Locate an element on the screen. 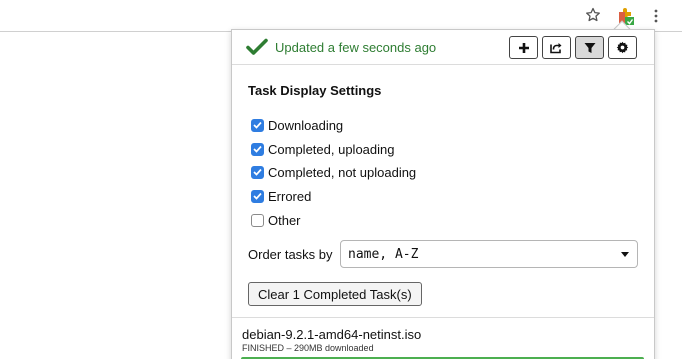 The image size is (682, 359). filter-option-completed-not-uploading: Completed, not uploading is located at coordinates (333, 172).